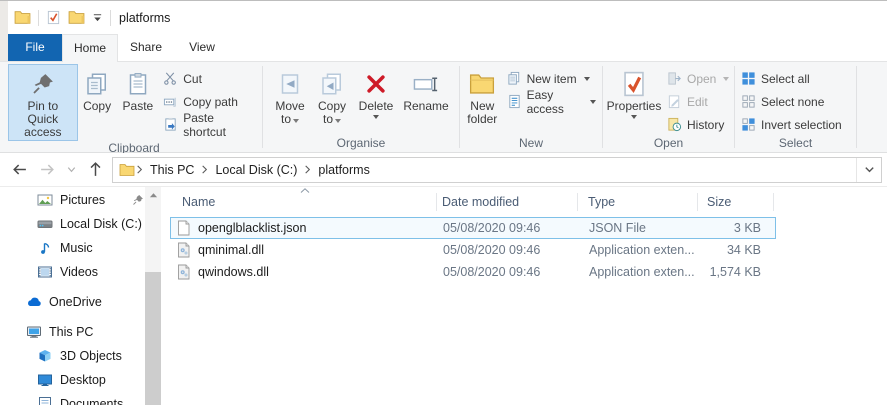  I want to click on desktop-icon, so click(45, 380).